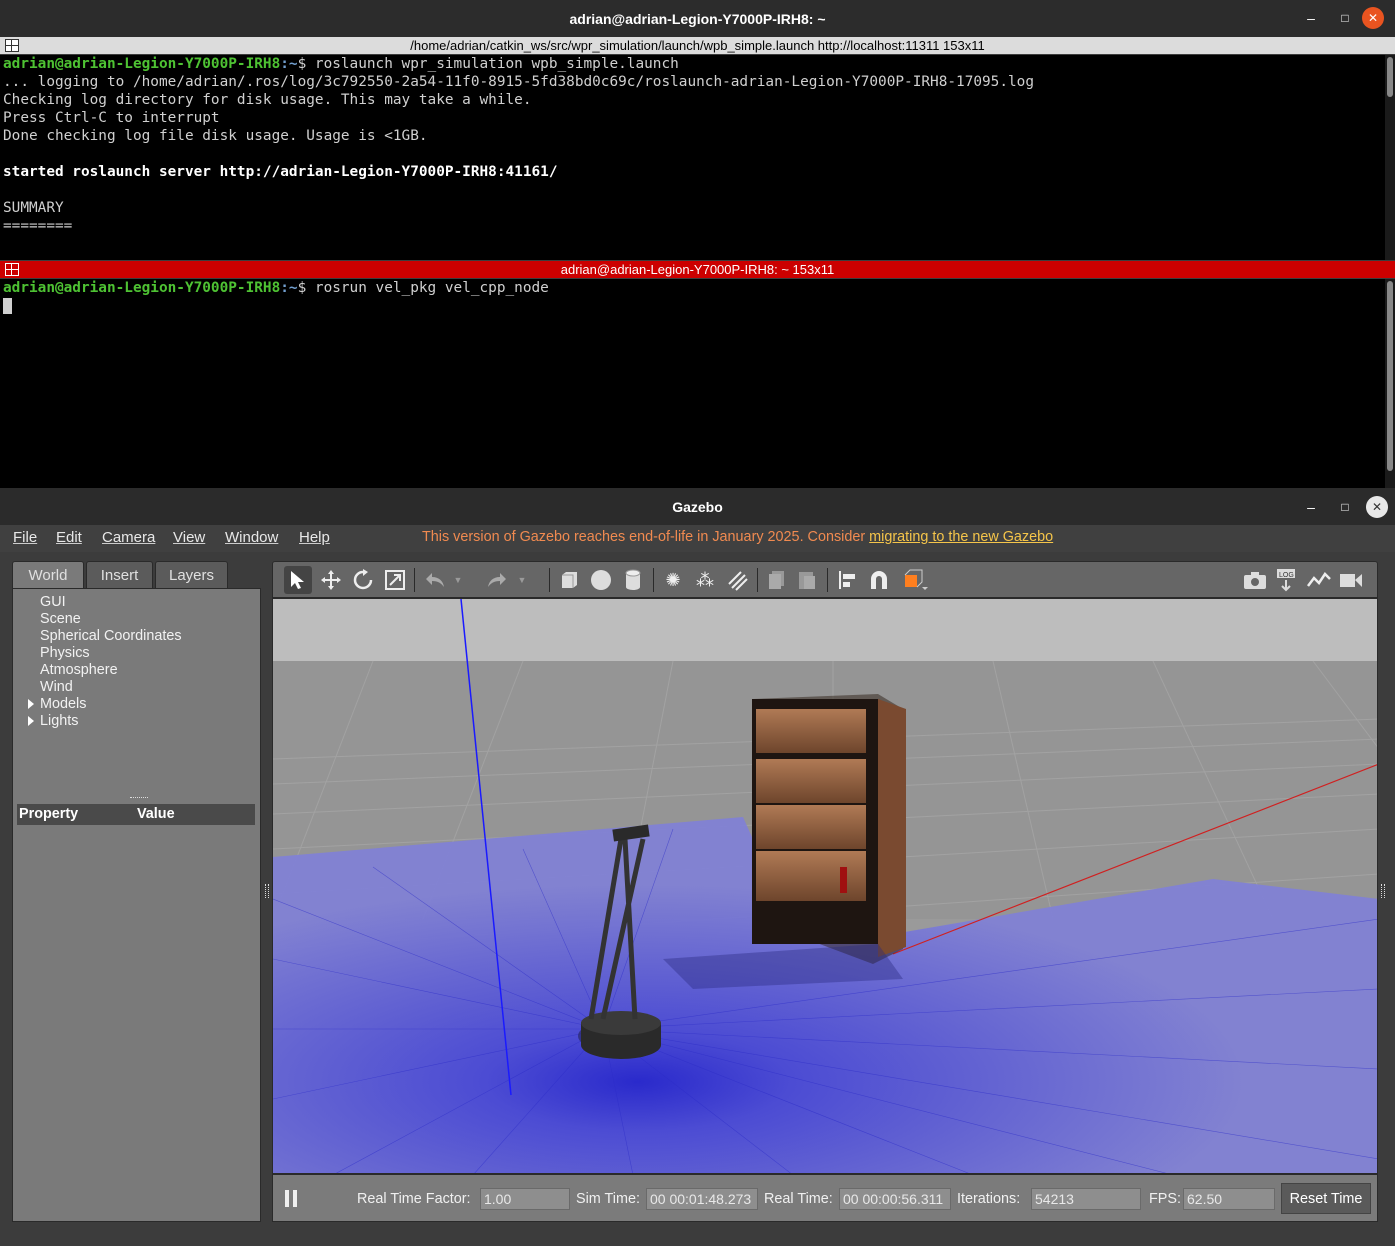 The width and height of the screenshot is (1395, 1246). What do you see at coordinates (807, 580) in the screenshot?
I see `paste-icon` at bounding box center [807, 580].